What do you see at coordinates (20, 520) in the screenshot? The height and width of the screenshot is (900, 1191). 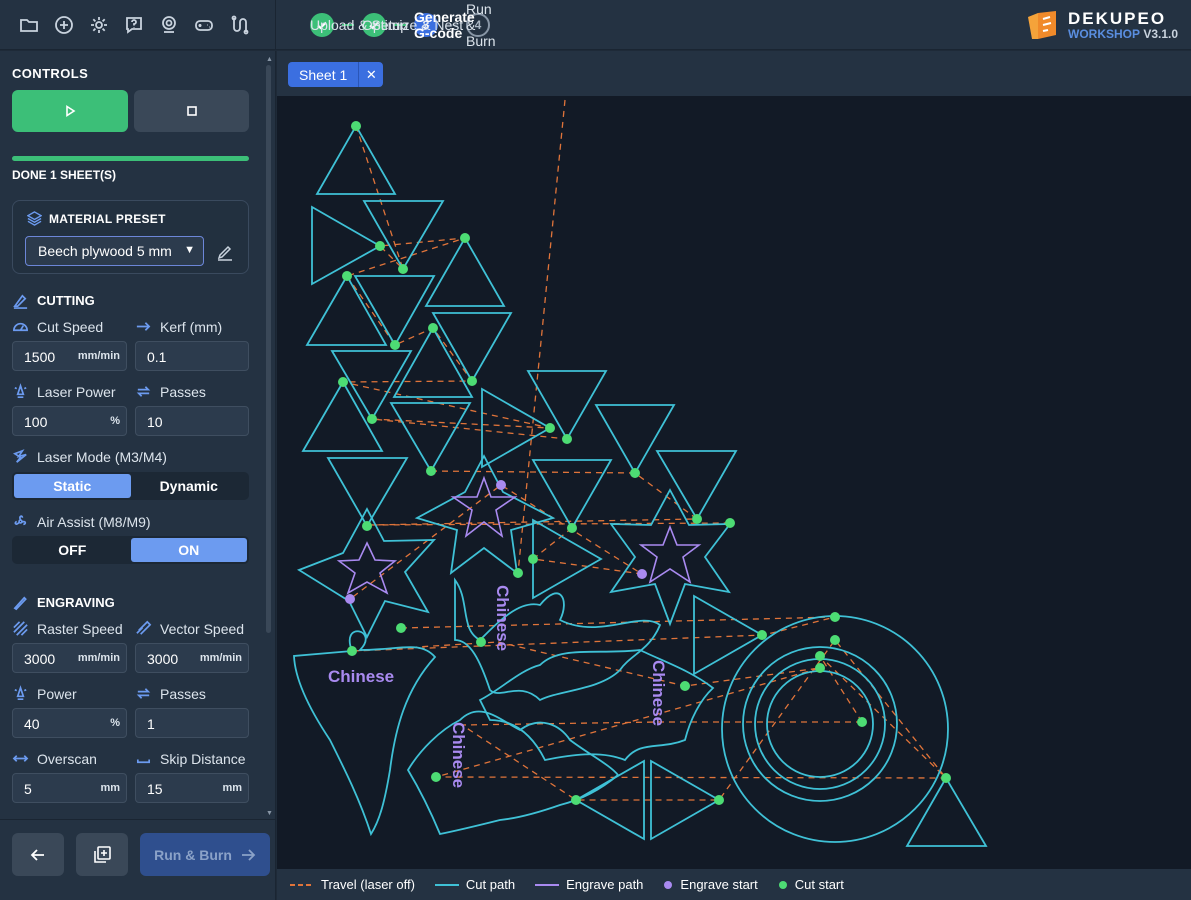 I see `fan-icon` at bounding box center [20, 520].